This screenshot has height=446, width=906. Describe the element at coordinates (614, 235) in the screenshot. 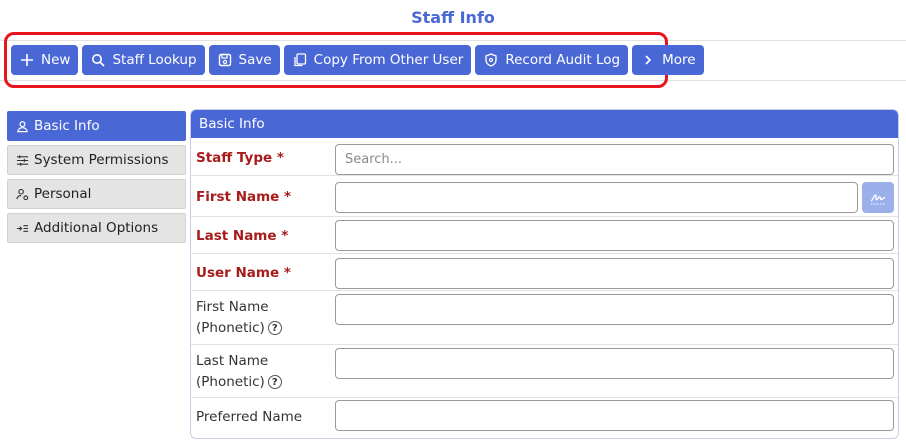

I see `last-name-input` at that location.